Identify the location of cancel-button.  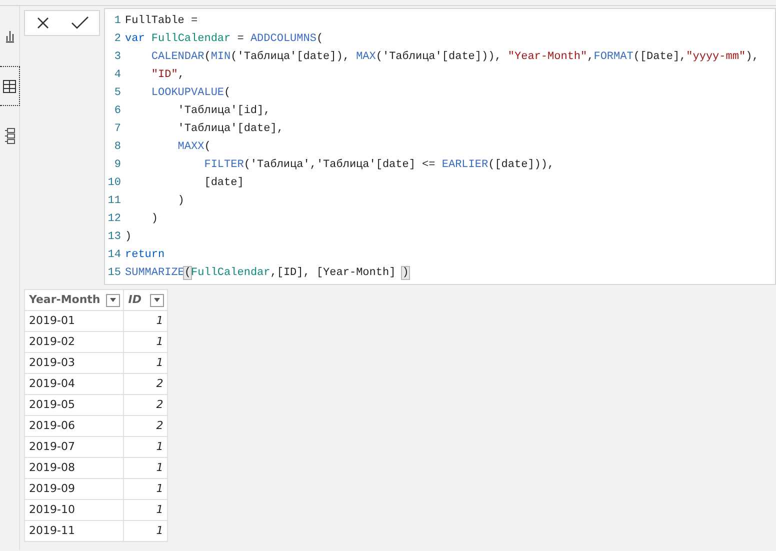
(43, 23).